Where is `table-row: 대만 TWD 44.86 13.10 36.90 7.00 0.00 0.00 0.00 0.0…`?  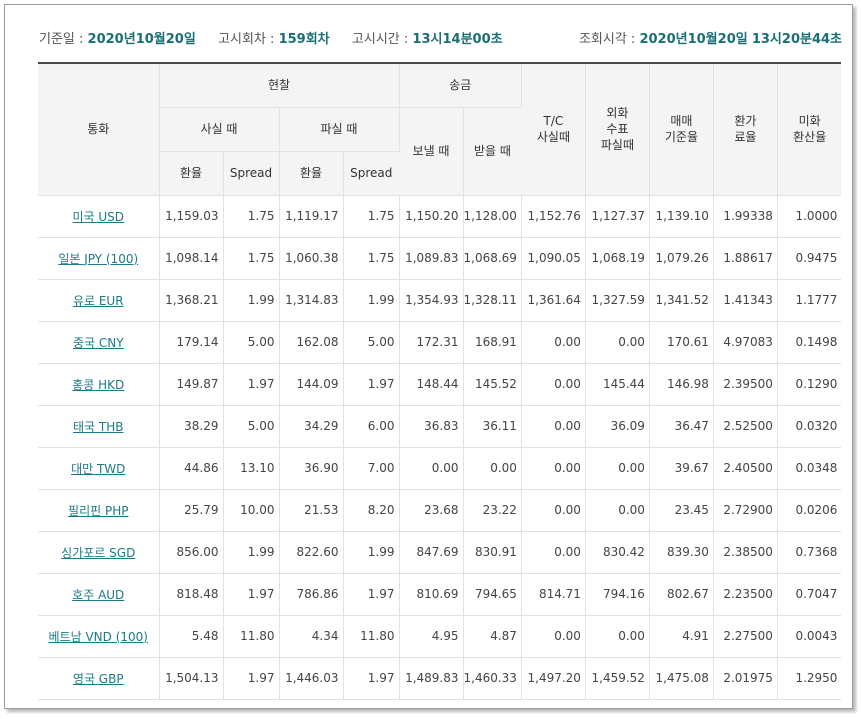 table-row: 대만 TWD 44.86 13.10 36.90 7.00 0.00 0.00 0.00 0.0… is located at coordinates (440, 468).